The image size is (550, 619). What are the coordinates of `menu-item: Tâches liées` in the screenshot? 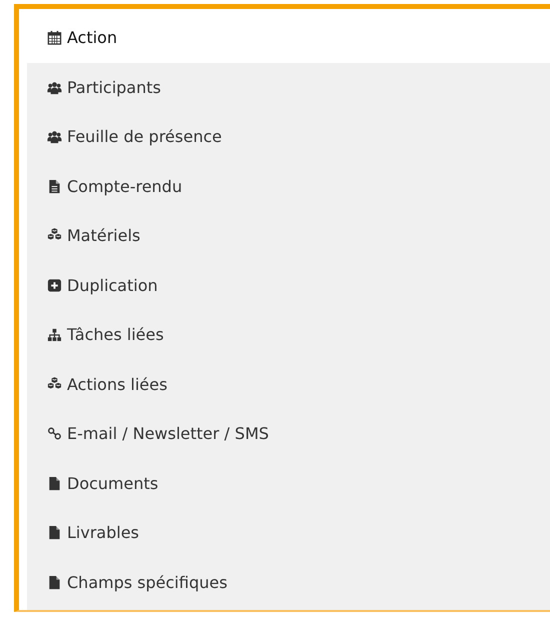 It's located at (288, 335).